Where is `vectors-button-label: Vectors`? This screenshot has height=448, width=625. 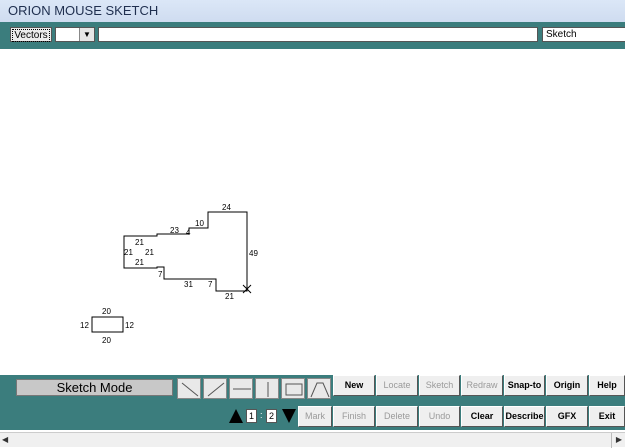 vectors-button-label: Vectors is located at coordinates (31, 35).